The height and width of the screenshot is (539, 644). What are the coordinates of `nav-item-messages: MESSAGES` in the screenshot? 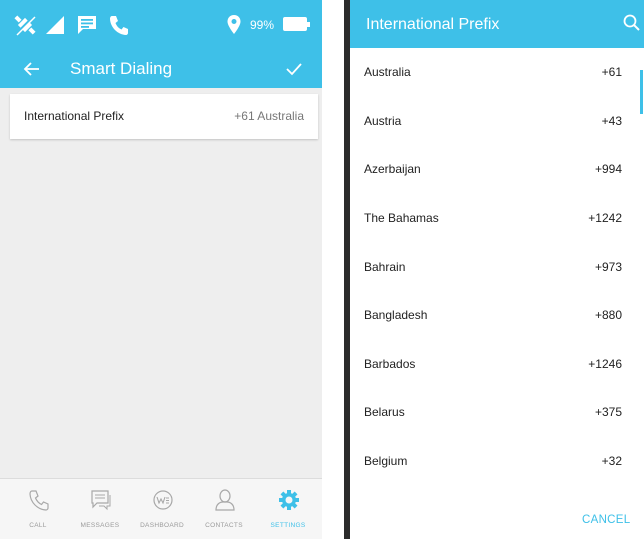 It's located at (100, 509).